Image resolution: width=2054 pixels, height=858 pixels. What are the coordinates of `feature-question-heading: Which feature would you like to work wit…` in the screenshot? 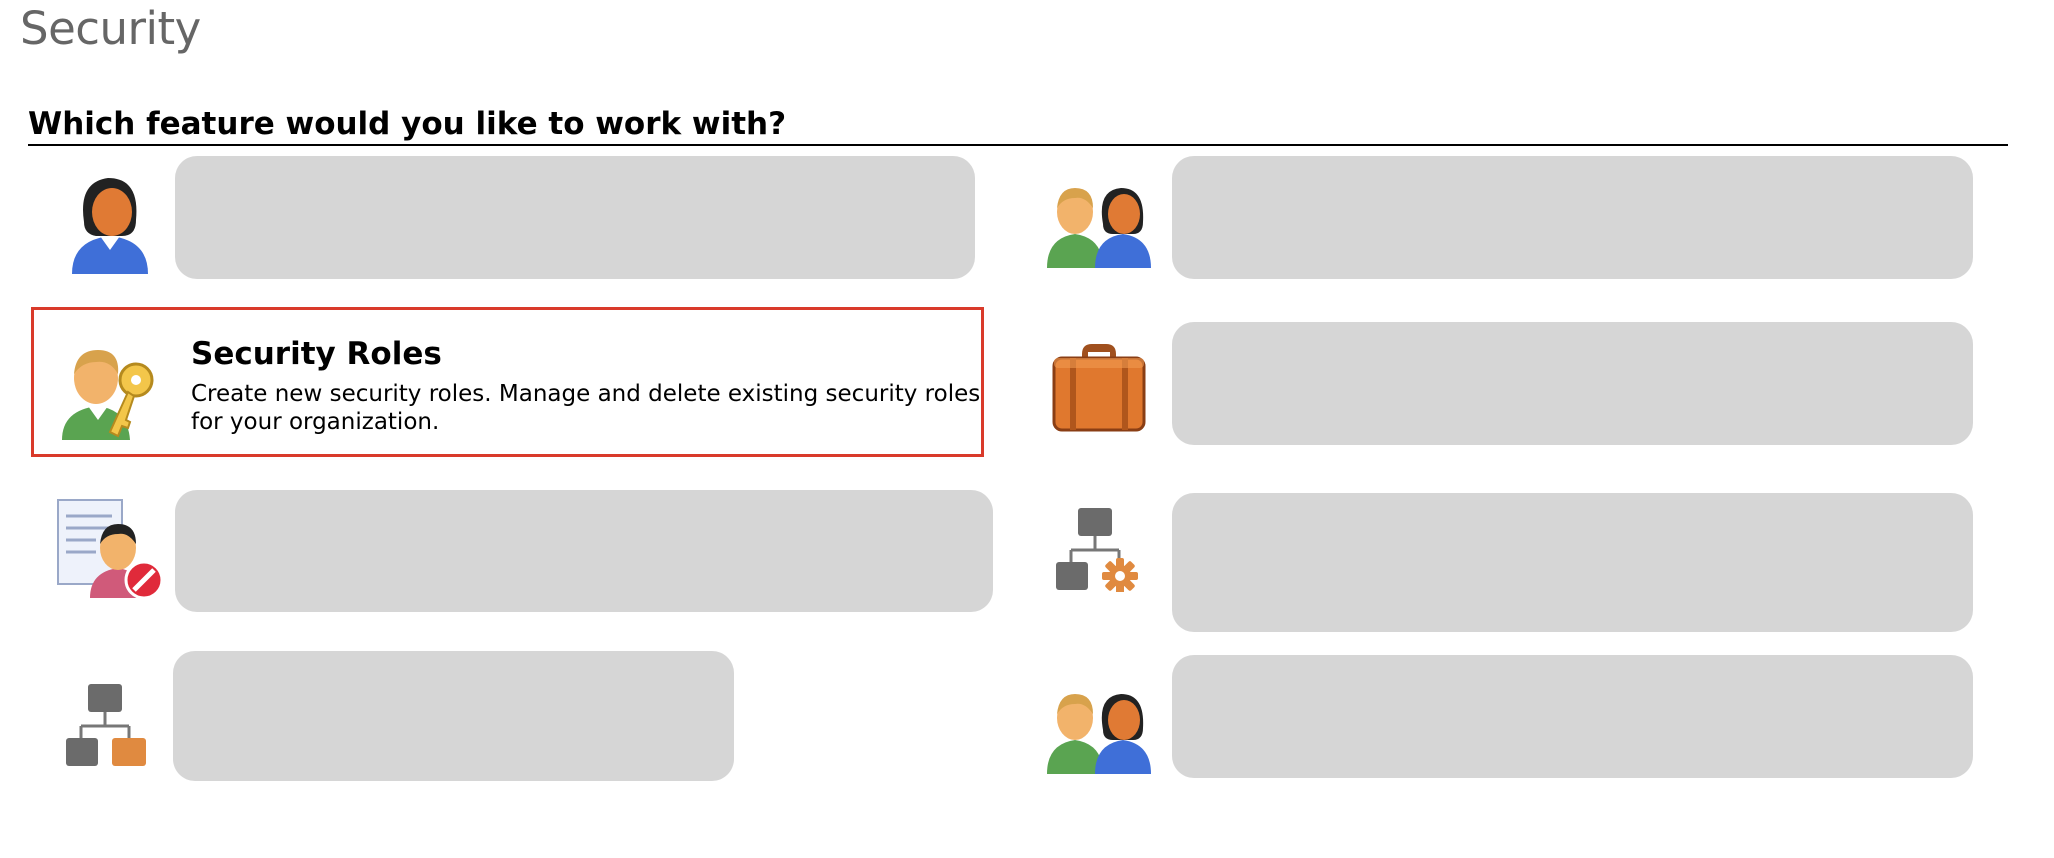 It's located at (1018, 126).